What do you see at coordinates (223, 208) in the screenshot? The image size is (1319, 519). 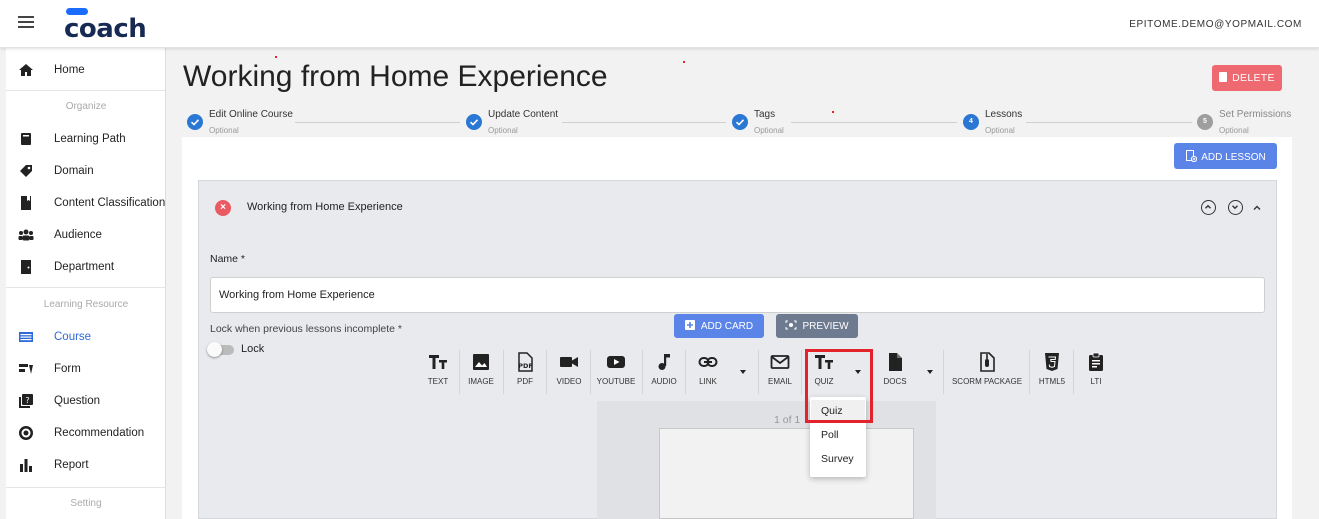 I see `remove-lesson-icon: ×` at bounding box center [223, 208].